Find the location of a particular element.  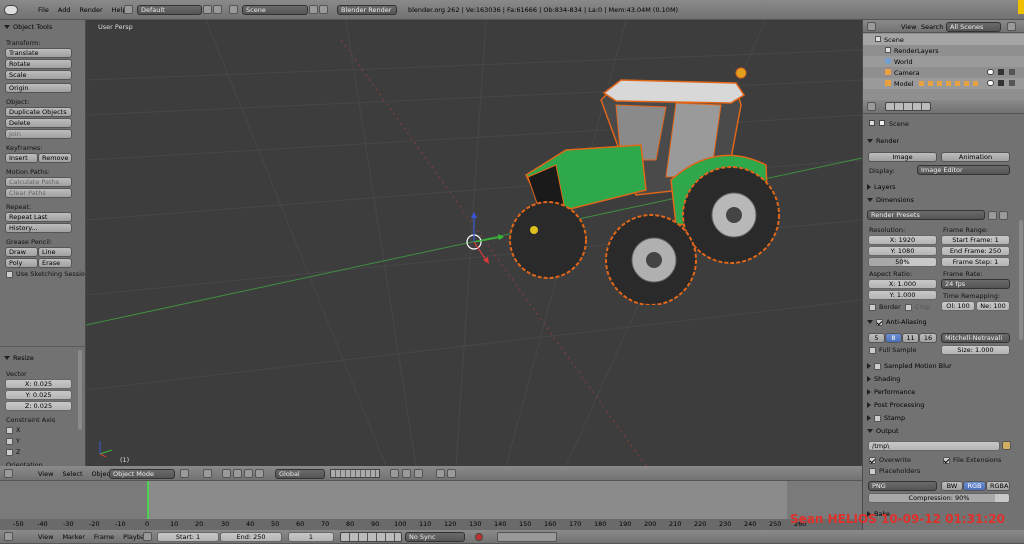

scene-close-icon is located at coordinates (323, 9).